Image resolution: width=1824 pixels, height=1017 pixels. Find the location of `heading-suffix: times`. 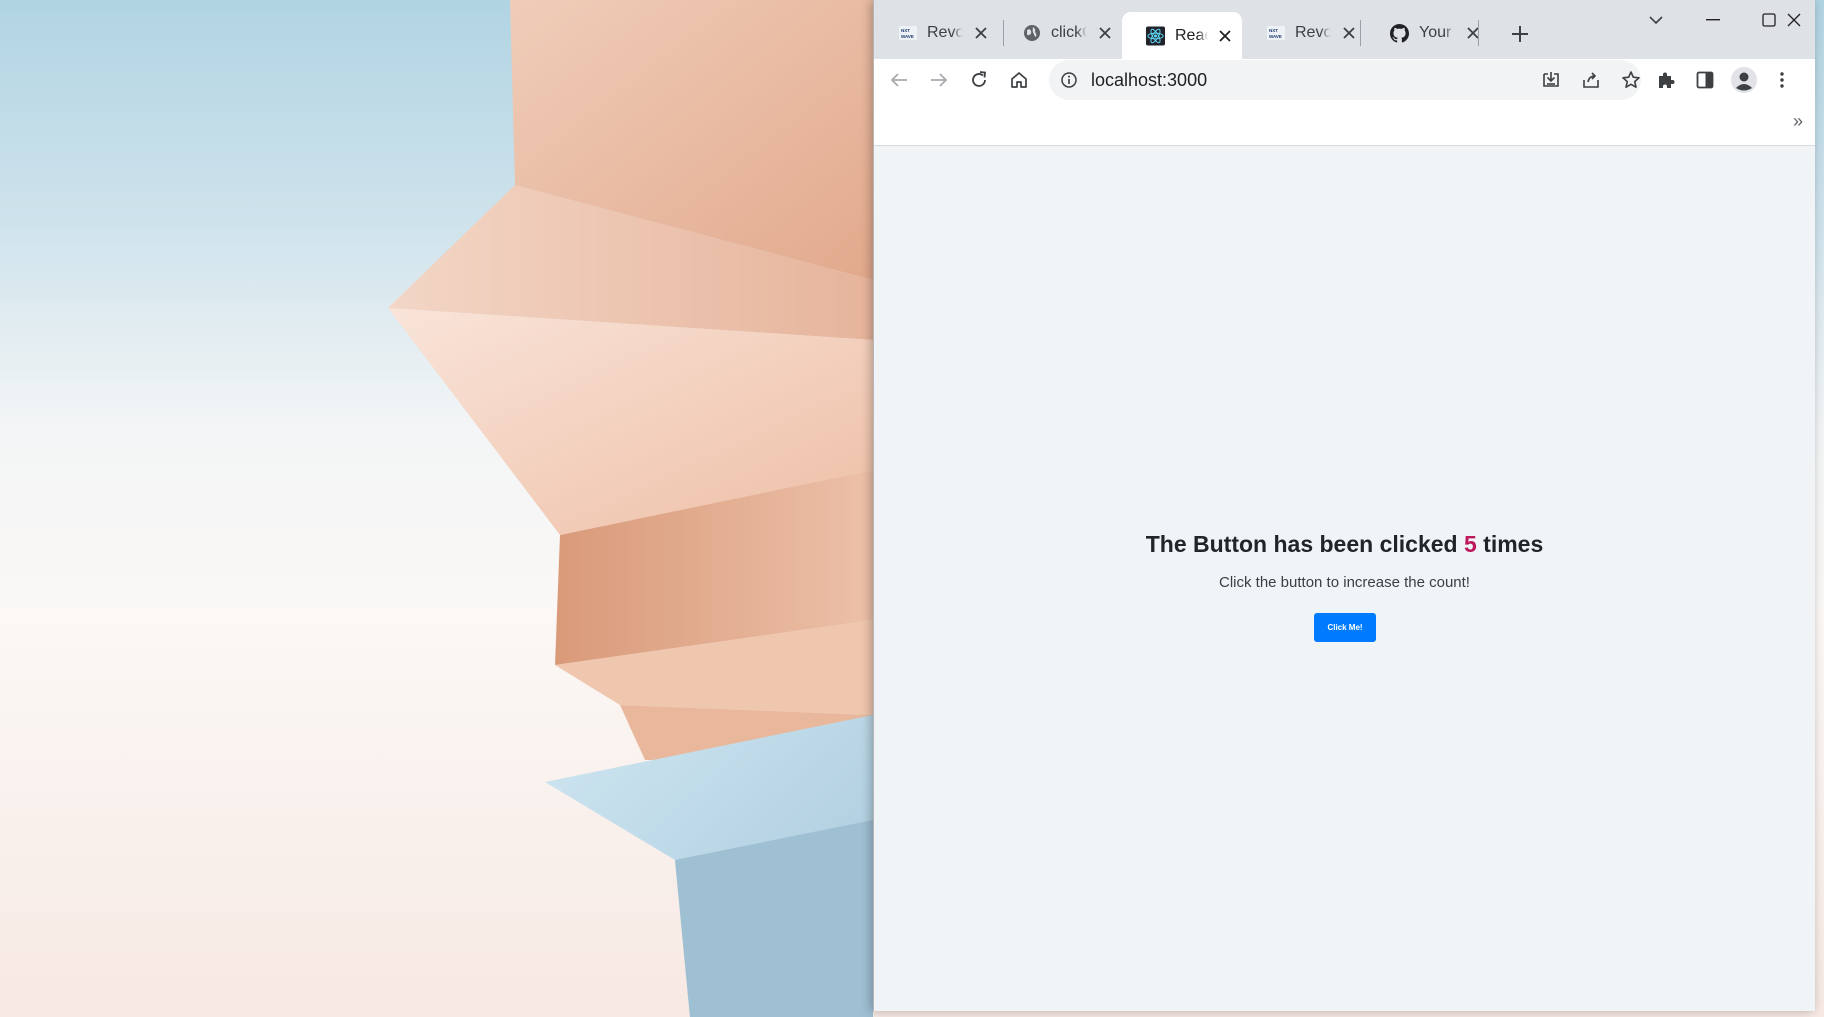

heading-suffix: times is located at coordinates (1510, 544).